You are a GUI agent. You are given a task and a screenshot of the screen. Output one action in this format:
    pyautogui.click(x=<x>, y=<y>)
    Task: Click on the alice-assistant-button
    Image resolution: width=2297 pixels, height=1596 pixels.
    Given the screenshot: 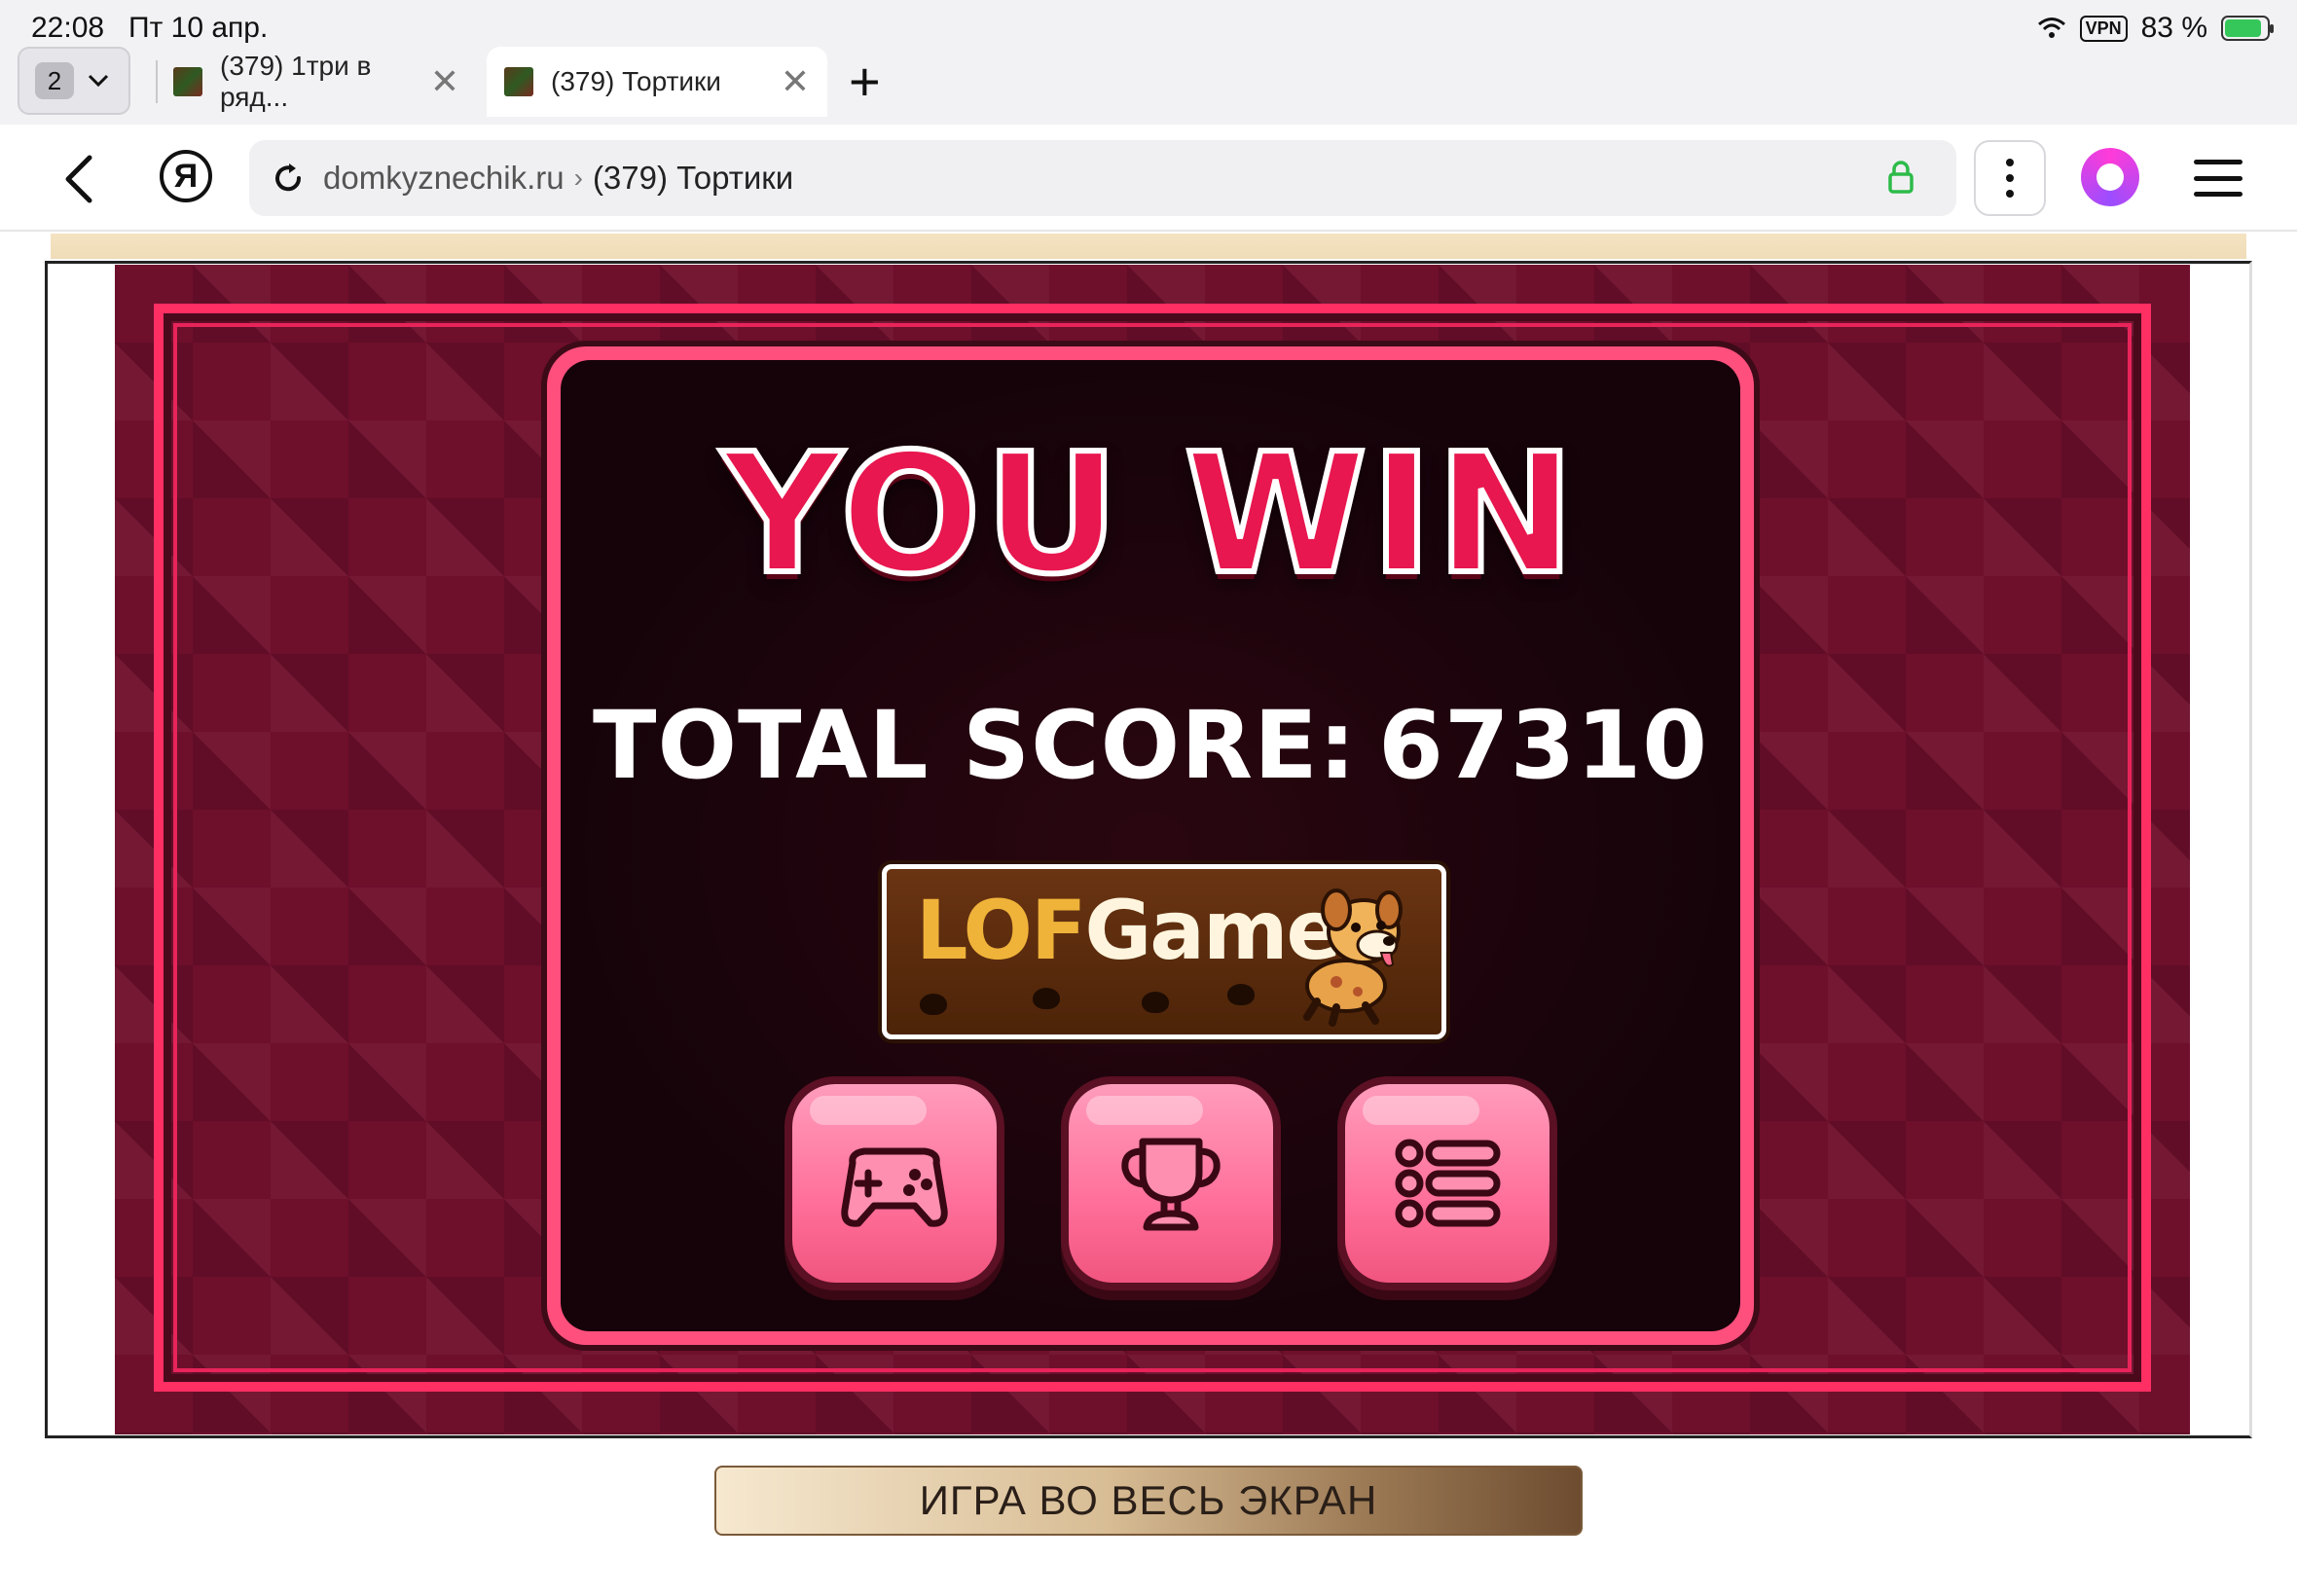 What is the action you would take?
    pyautogui.click(x=2110, y=177)
    